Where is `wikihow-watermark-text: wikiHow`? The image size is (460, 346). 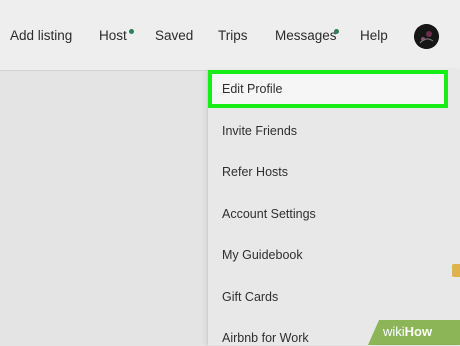
wikihow-watermark-text: wikiHow is located at coordinates (407, 332).